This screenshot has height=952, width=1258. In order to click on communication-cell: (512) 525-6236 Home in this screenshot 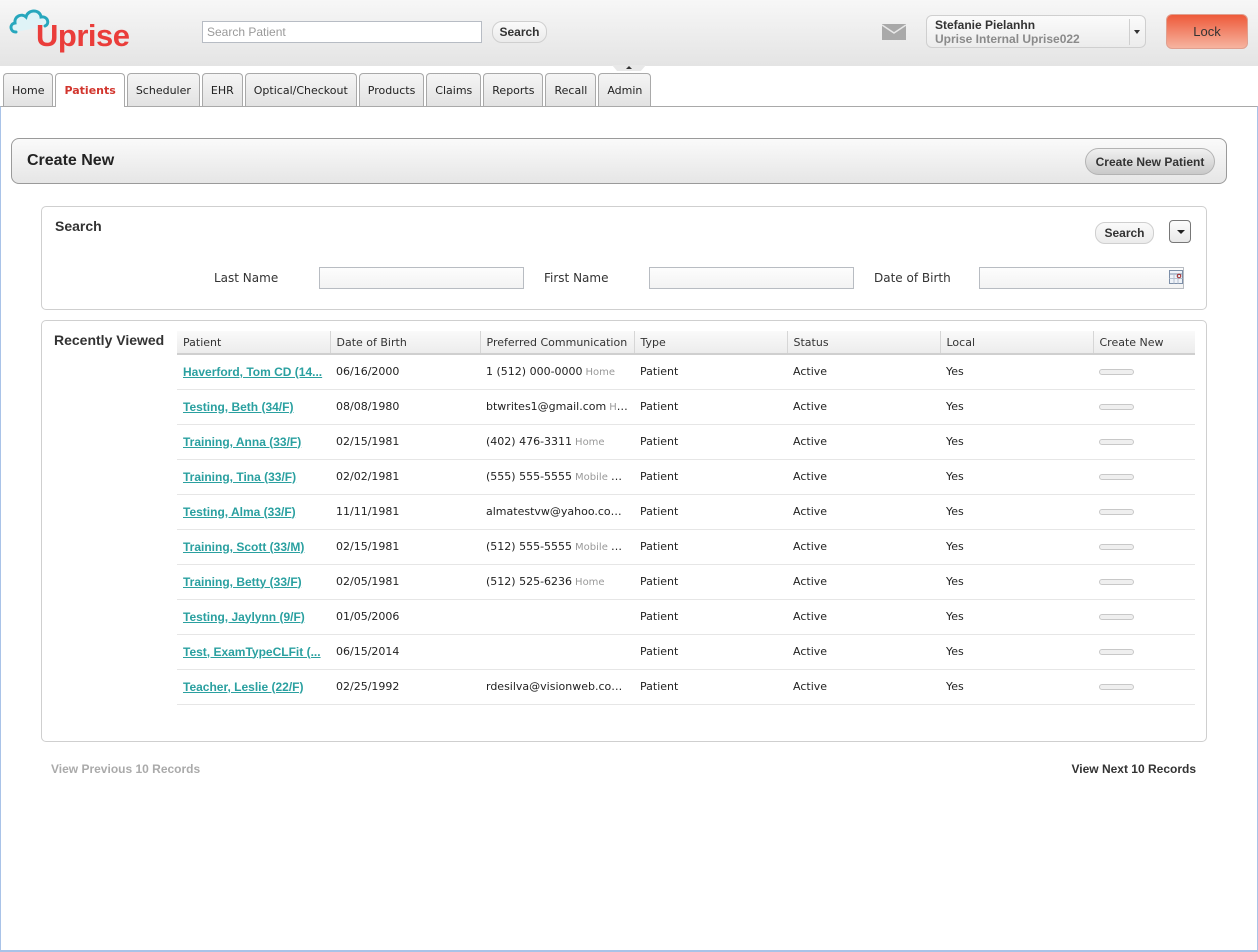, I will do `click(557, 582)`.